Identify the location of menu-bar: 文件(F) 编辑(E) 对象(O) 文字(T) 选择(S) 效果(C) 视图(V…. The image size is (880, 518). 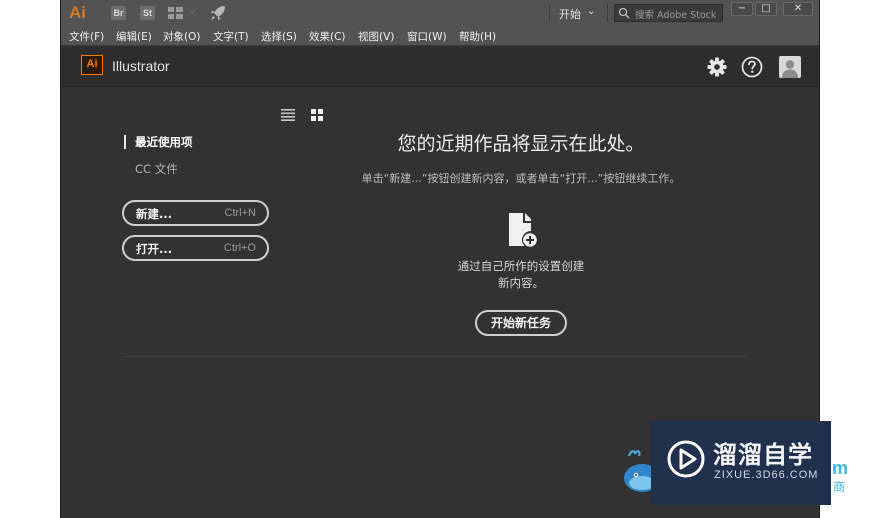
(440, 36).